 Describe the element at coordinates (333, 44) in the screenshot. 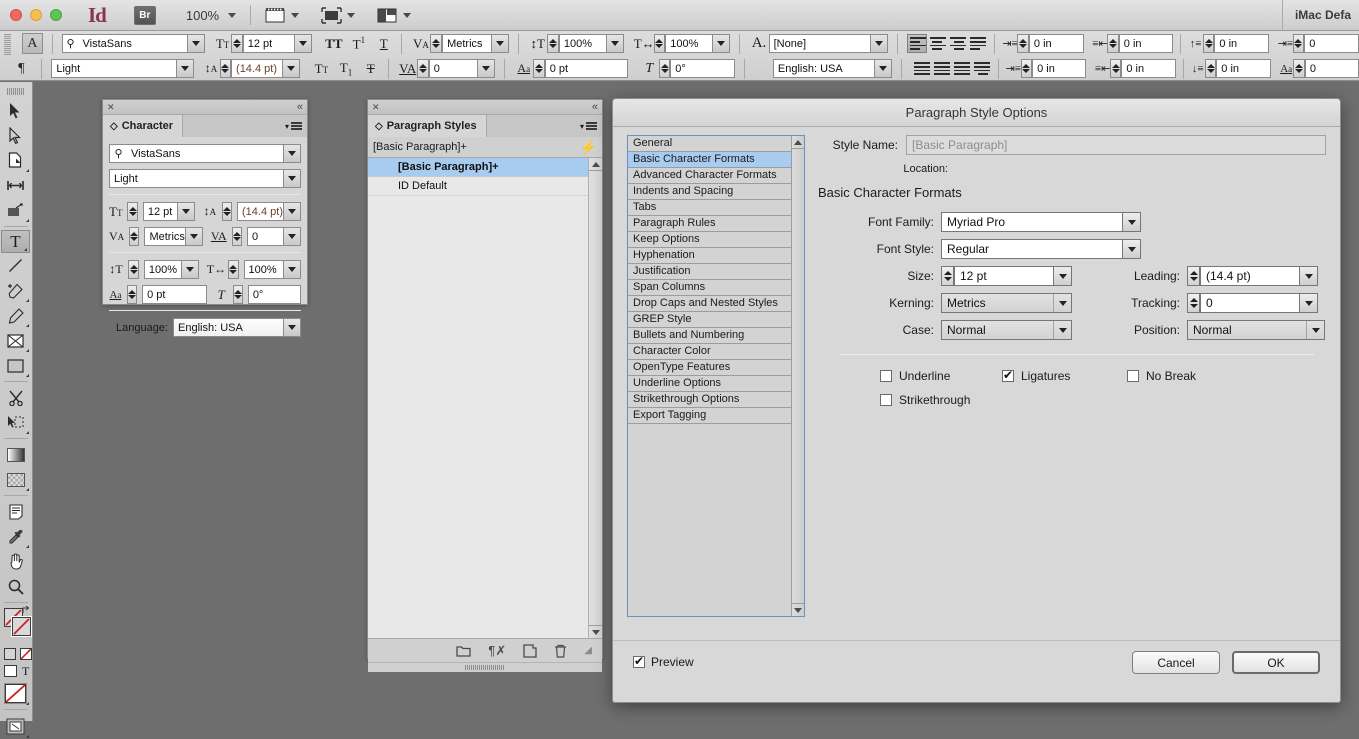

I see `all-caps-icon: TT` at that location.